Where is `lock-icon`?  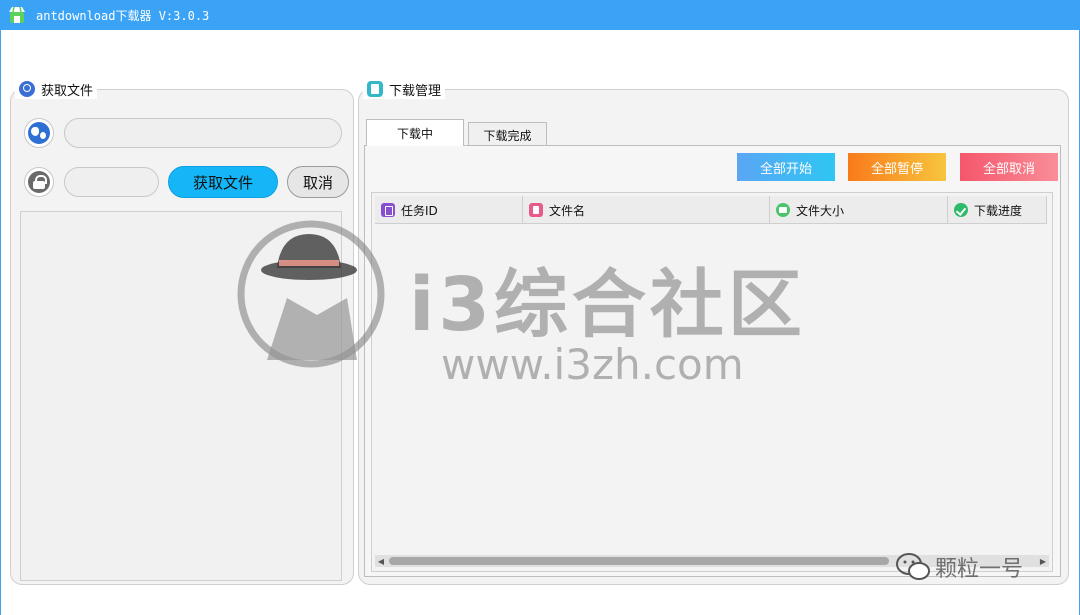
lock-icon is located at coordinates (39, 182).